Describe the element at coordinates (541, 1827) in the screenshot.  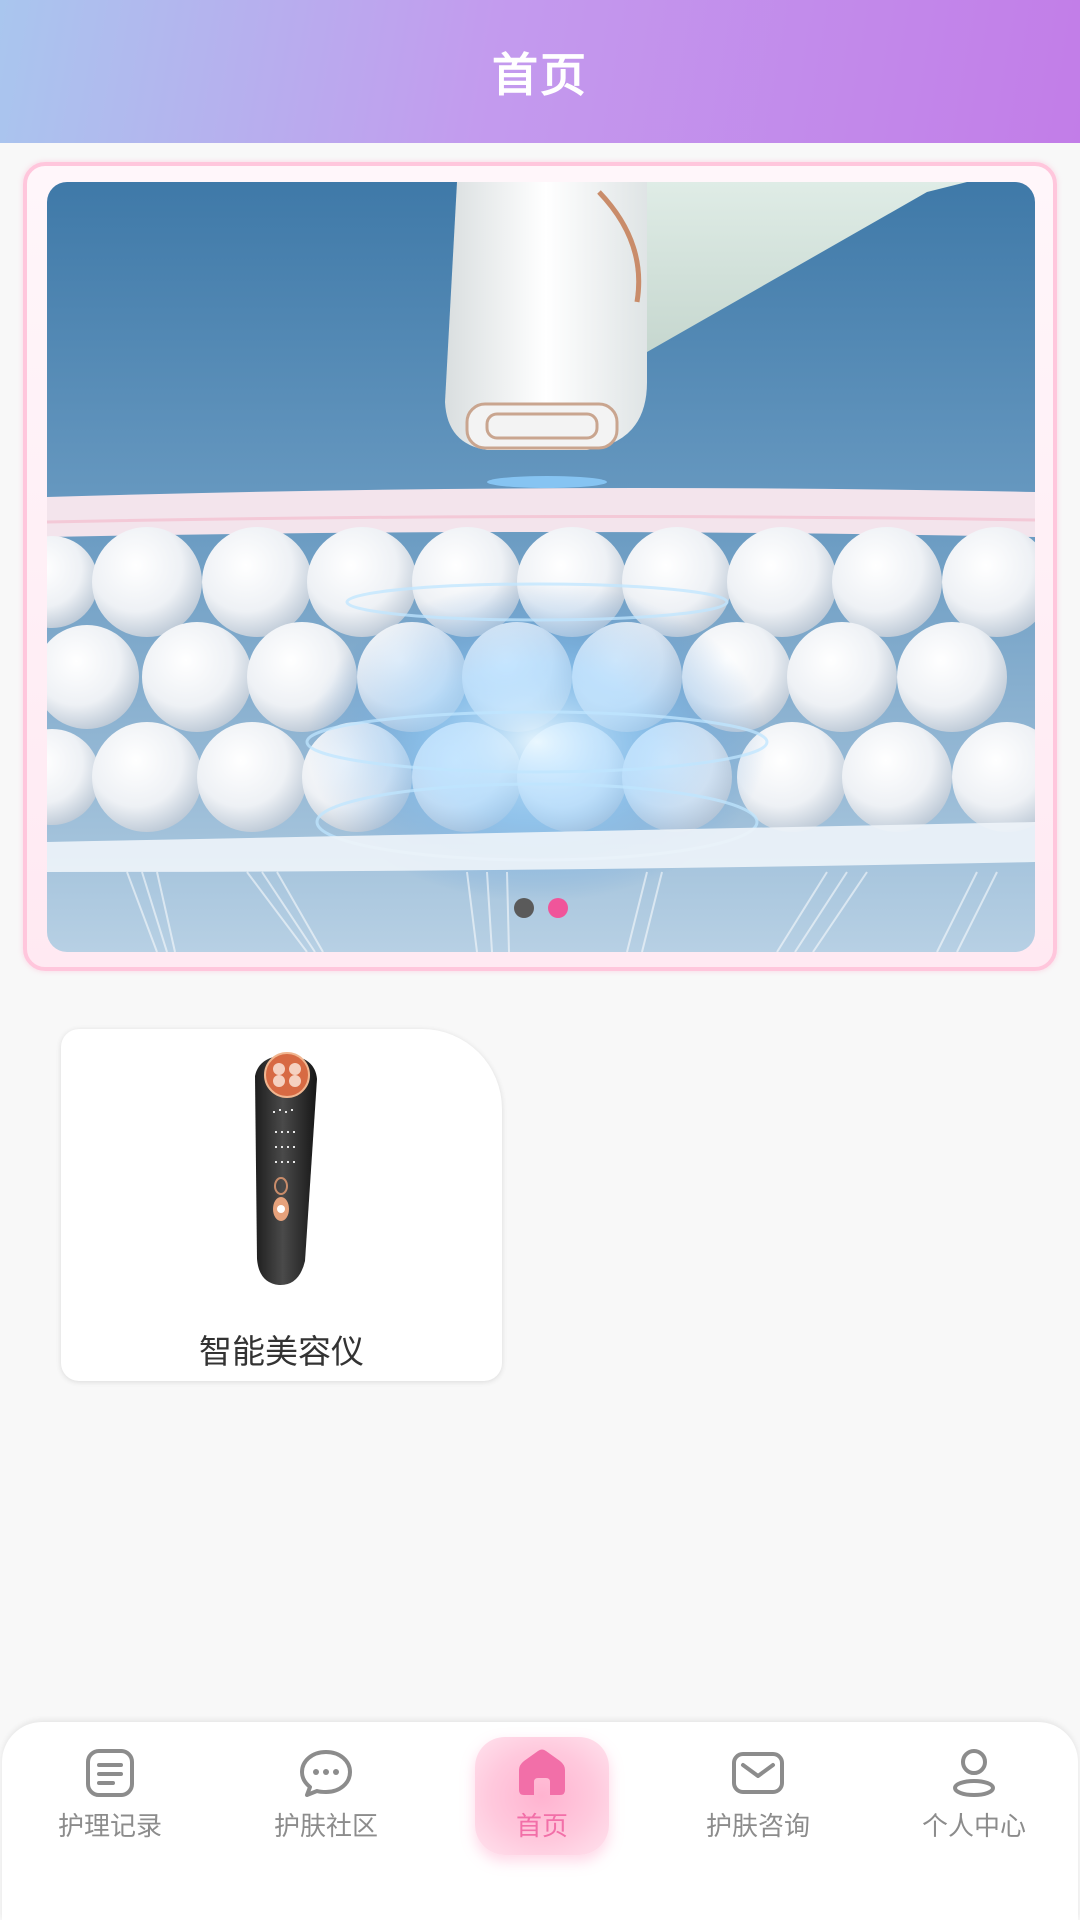
I see `nav-label-home: 首页` at that location.